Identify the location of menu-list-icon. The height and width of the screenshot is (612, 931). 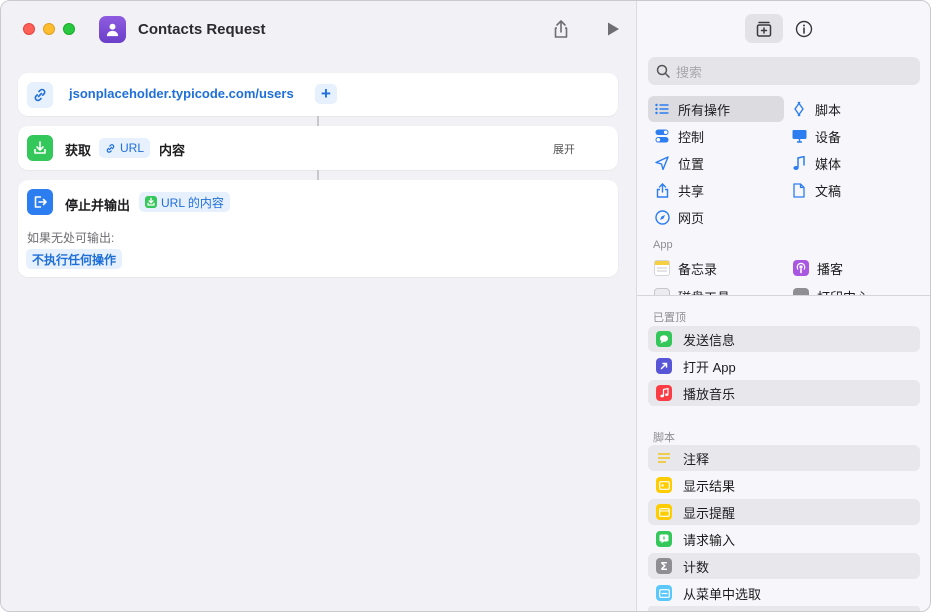
(664, 593).